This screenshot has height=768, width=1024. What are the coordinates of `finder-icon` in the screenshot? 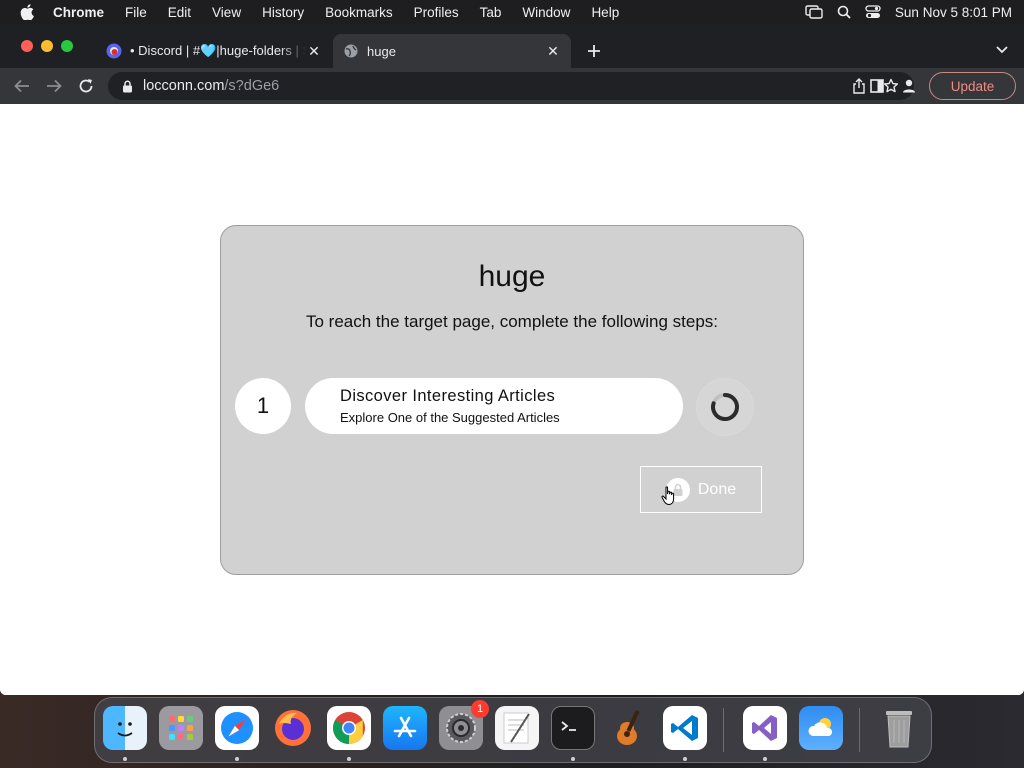 It's located at (125, 728).